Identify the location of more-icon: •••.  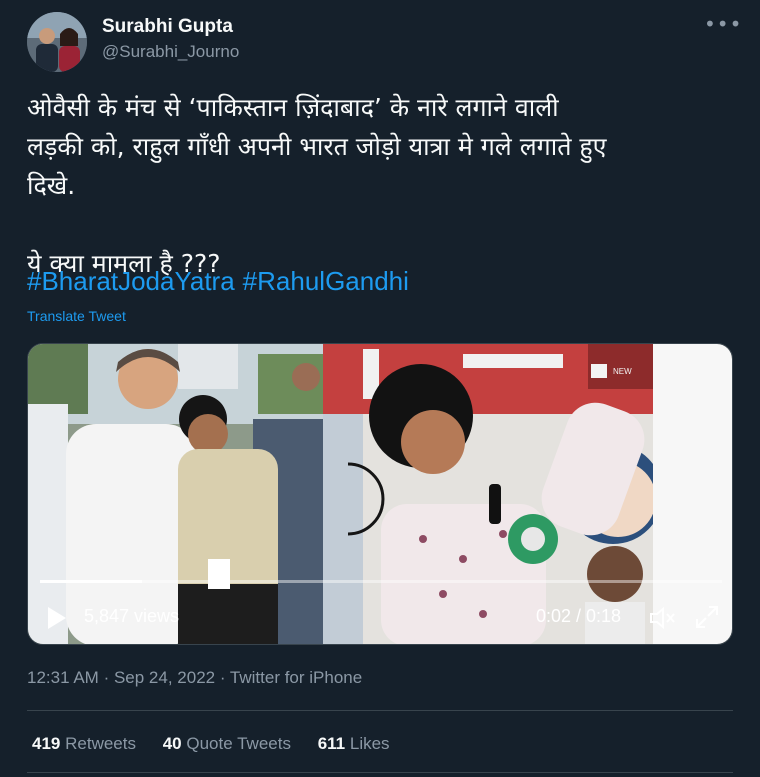
(722, 27).